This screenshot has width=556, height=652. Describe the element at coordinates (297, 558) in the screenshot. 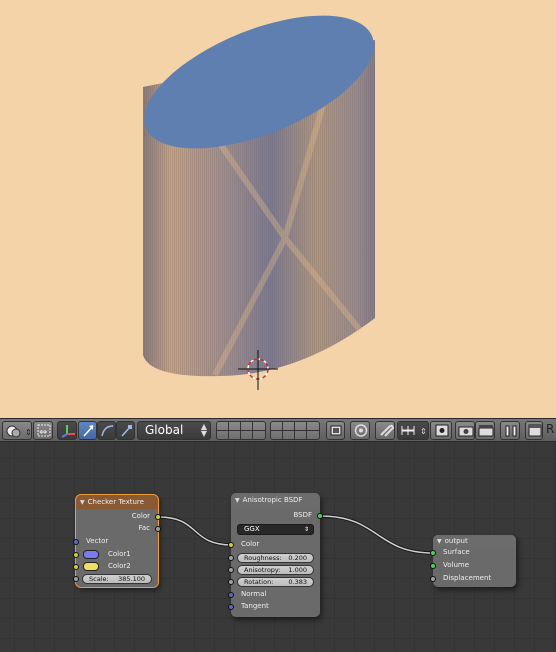

I see `roughness-value: 0.200` at that location.